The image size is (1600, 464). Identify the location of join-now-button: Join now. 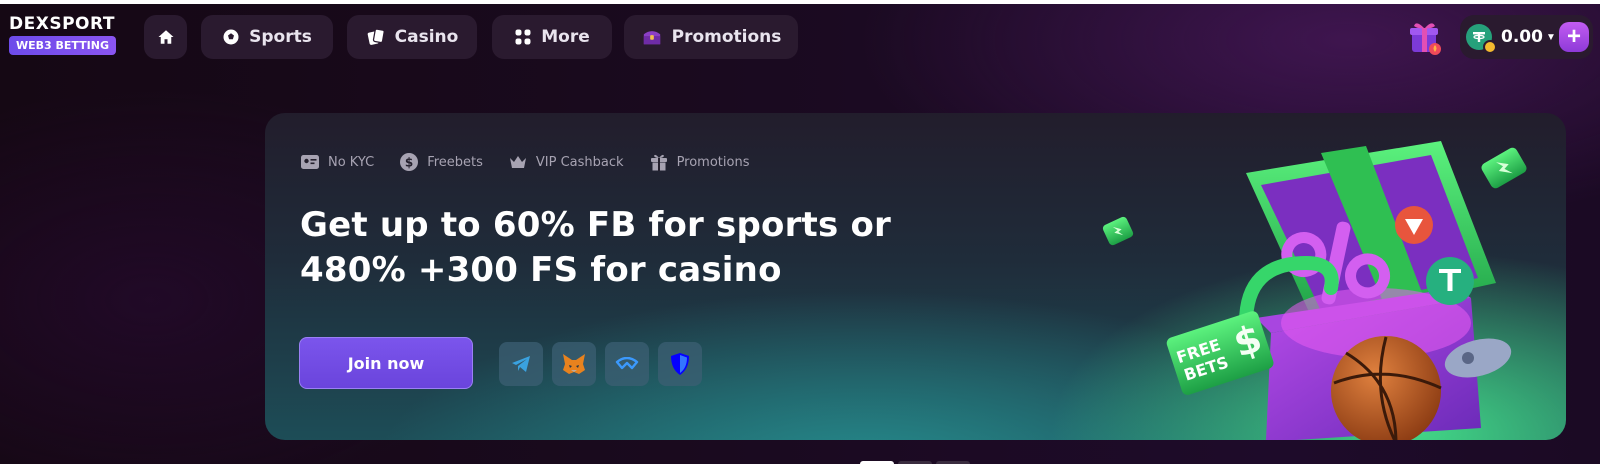
(386, 363).